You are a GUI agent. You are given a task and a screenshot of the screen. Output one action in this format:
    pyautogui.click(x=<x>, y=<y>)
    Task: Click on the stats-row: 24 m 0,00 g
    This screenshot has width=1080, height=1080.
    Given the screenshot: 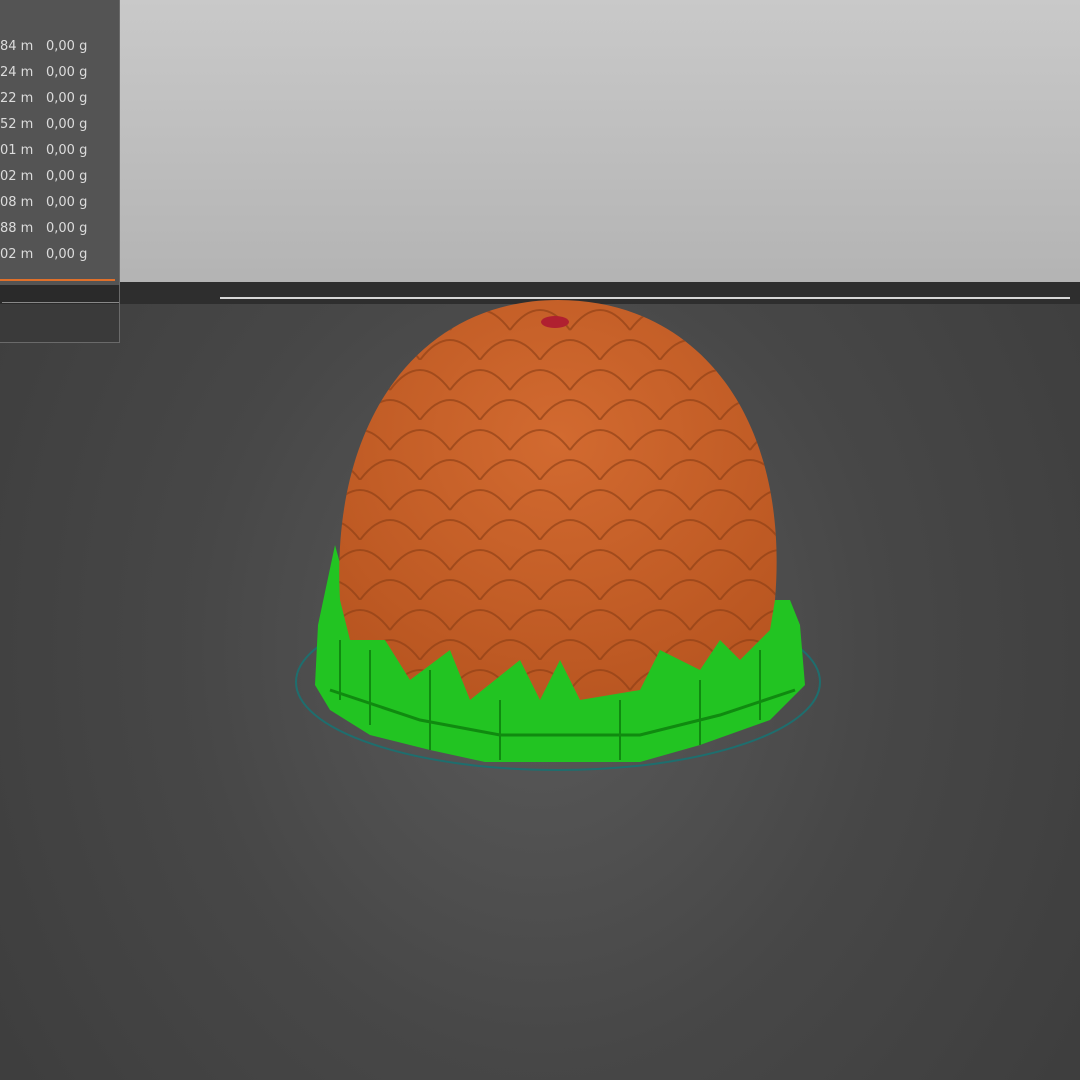 What is the action you would take?
    pyautogui.click(x=59, y=75)
    